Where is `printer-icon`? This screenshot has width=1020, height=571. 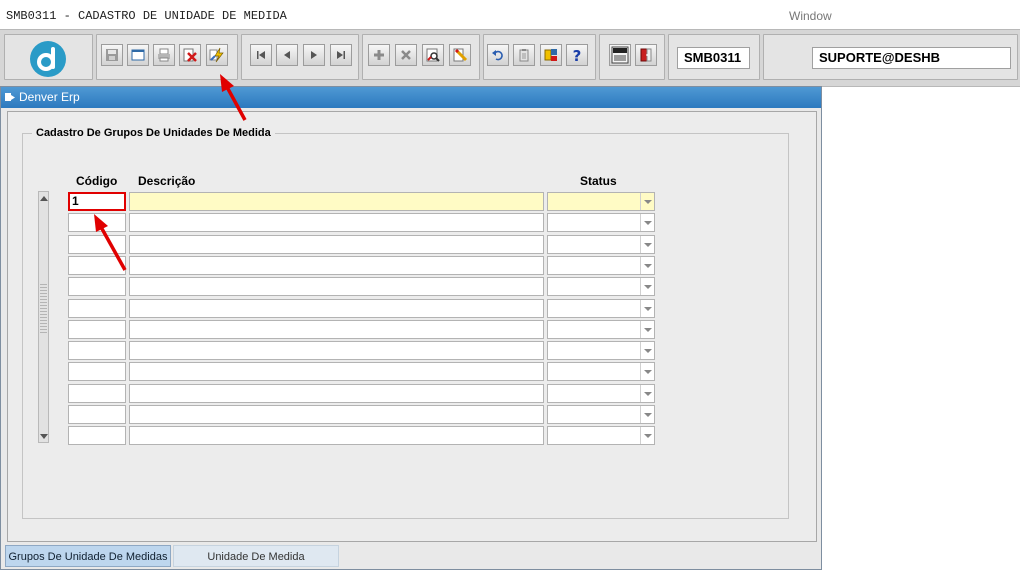
printer-icon is located at coordinates (164, 55).